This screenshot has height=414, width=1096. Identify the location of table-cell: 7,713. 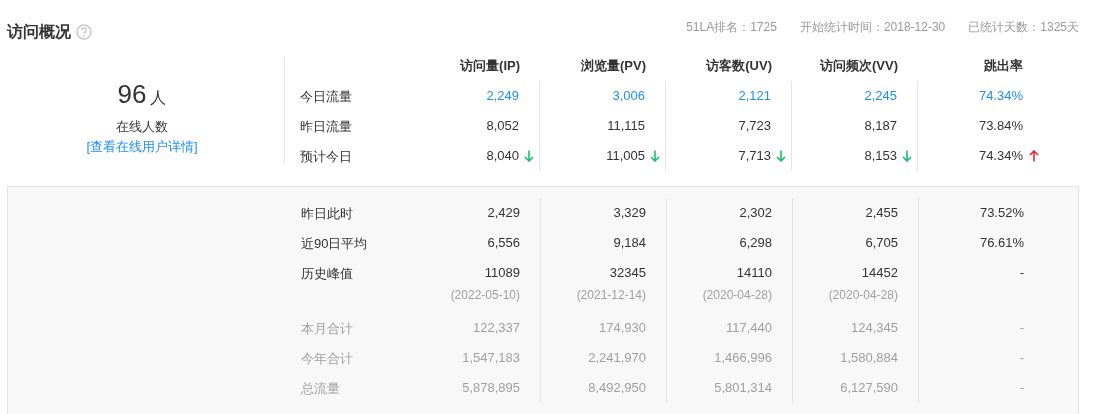
(754, 156).